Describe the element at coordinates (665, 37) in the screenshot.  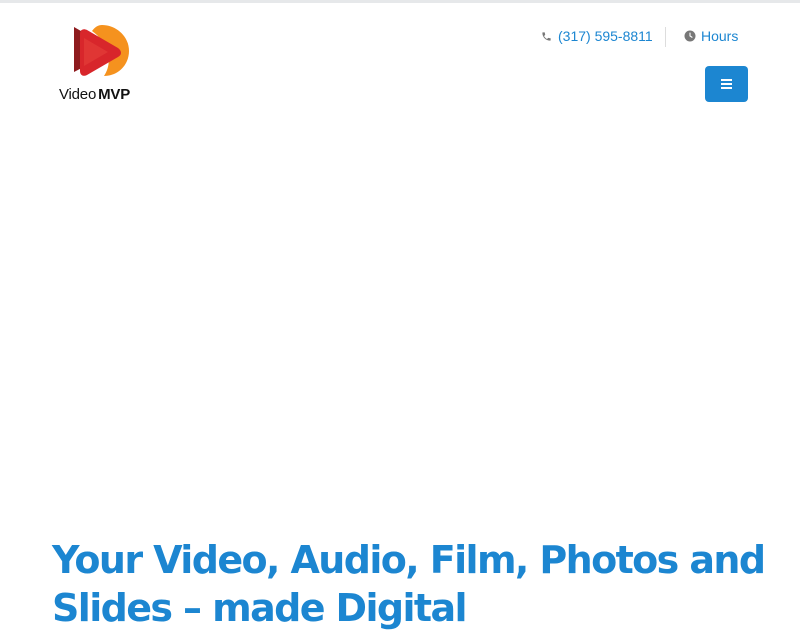
I see `header-divider` at that location.